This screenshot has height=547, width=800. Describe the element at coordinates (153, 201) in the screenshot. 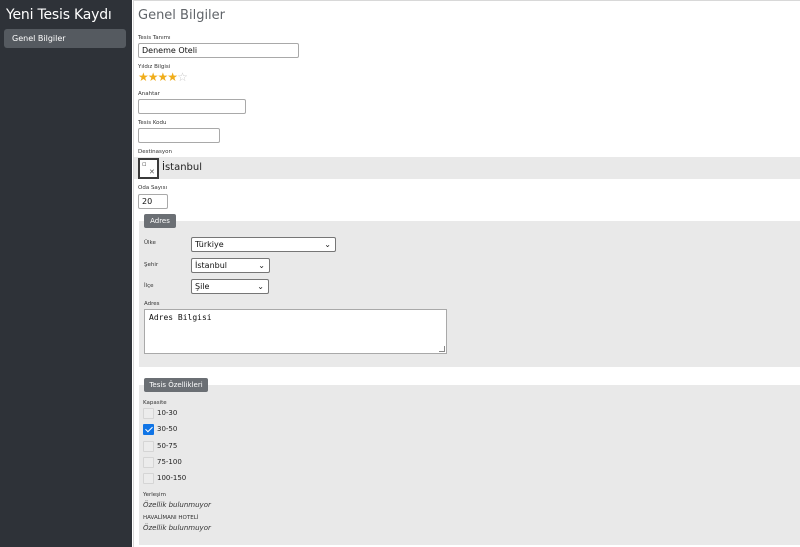

I see `oda-sayisi-input: 20` at that location.